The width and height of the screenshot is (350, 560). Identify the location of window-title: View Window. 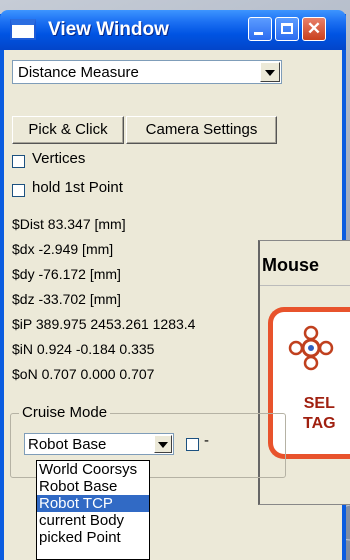
(108, 29).